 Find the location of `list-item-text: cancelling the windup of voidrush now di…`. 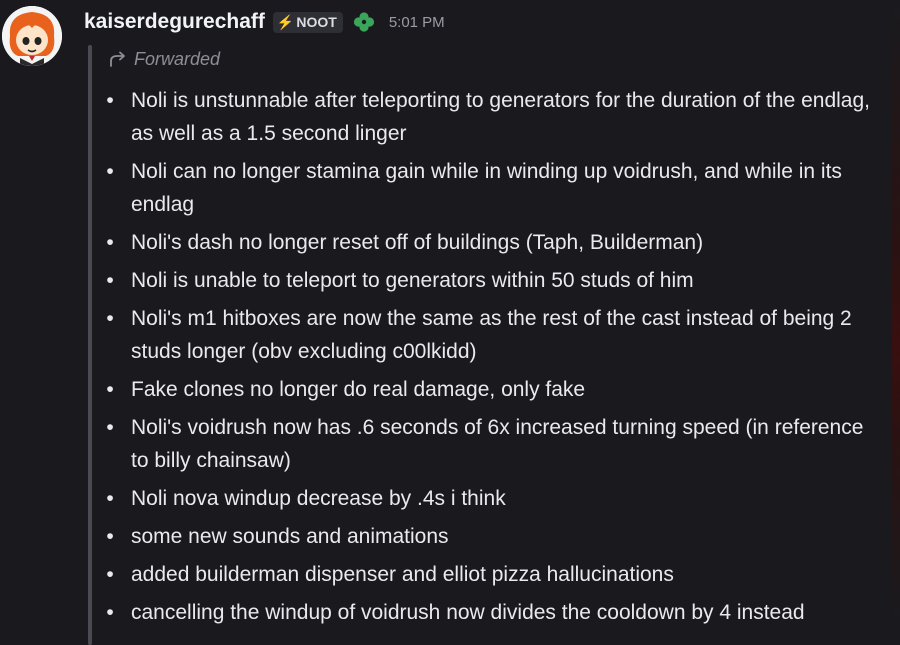

list-item-text: cancelling the windup of voidrush now di… is located at coordinates (468, 612).